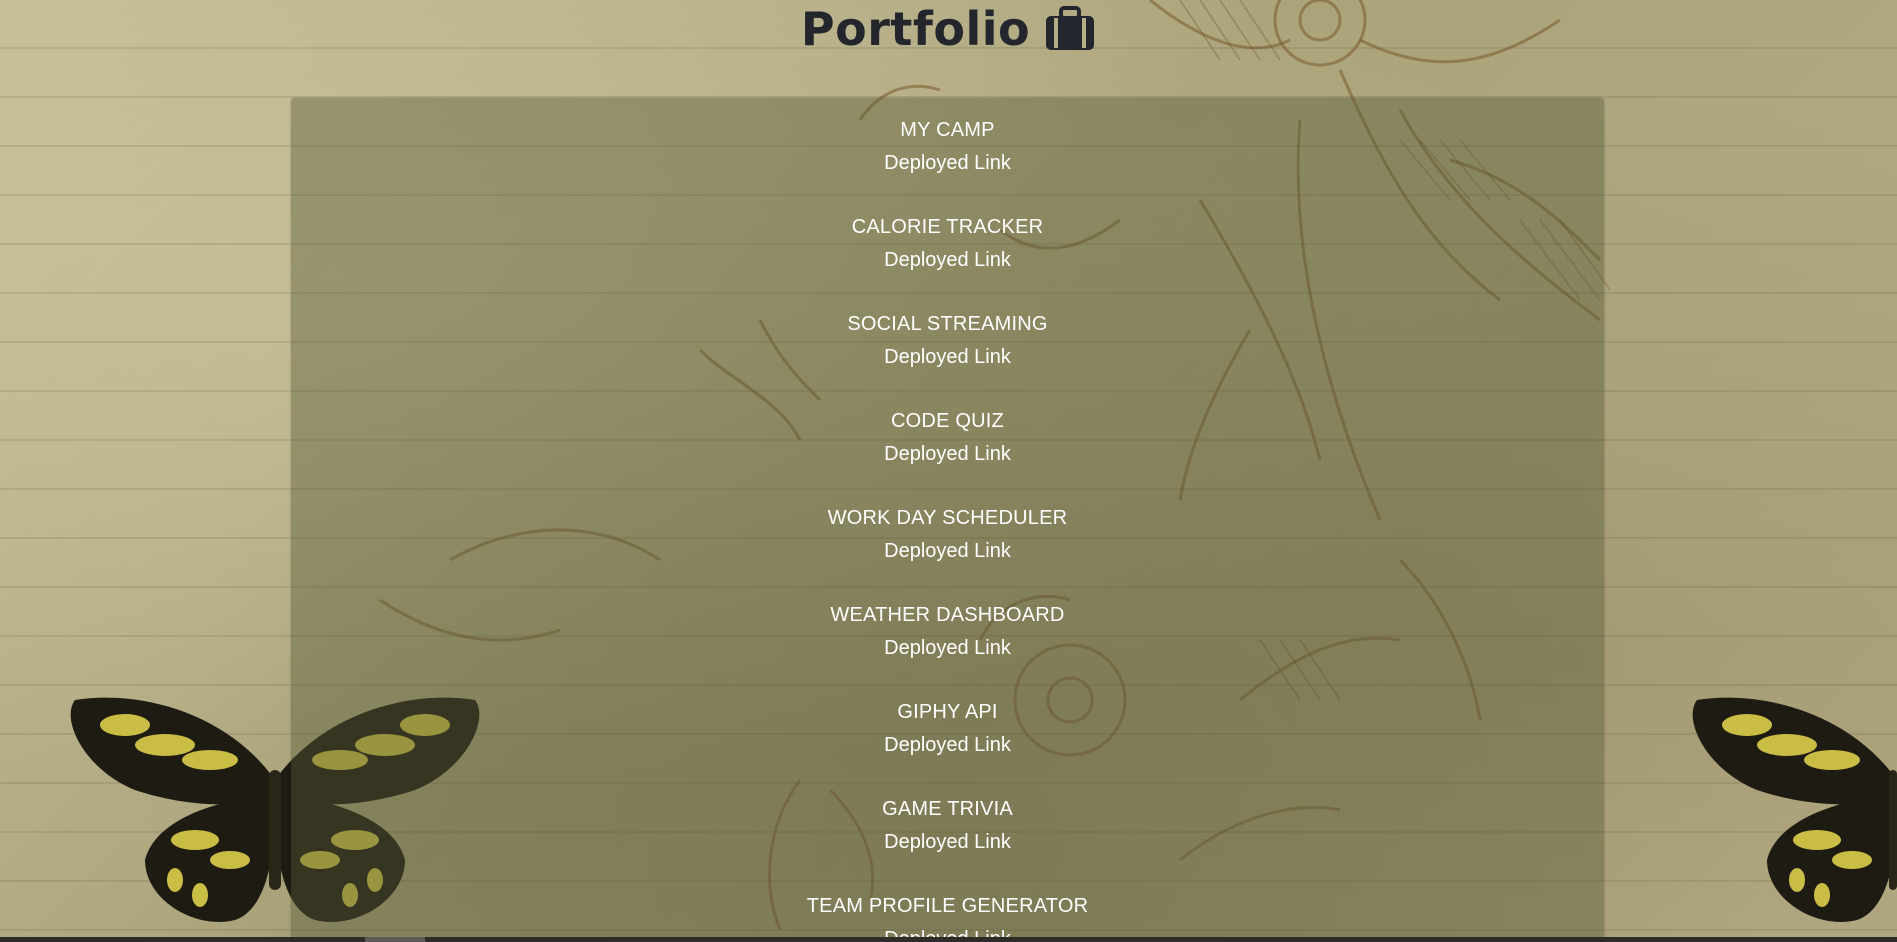  Describe the element at coordinates (947, 809) in the screenshot. I see `project-title: GAME TRIVIA` at that location.